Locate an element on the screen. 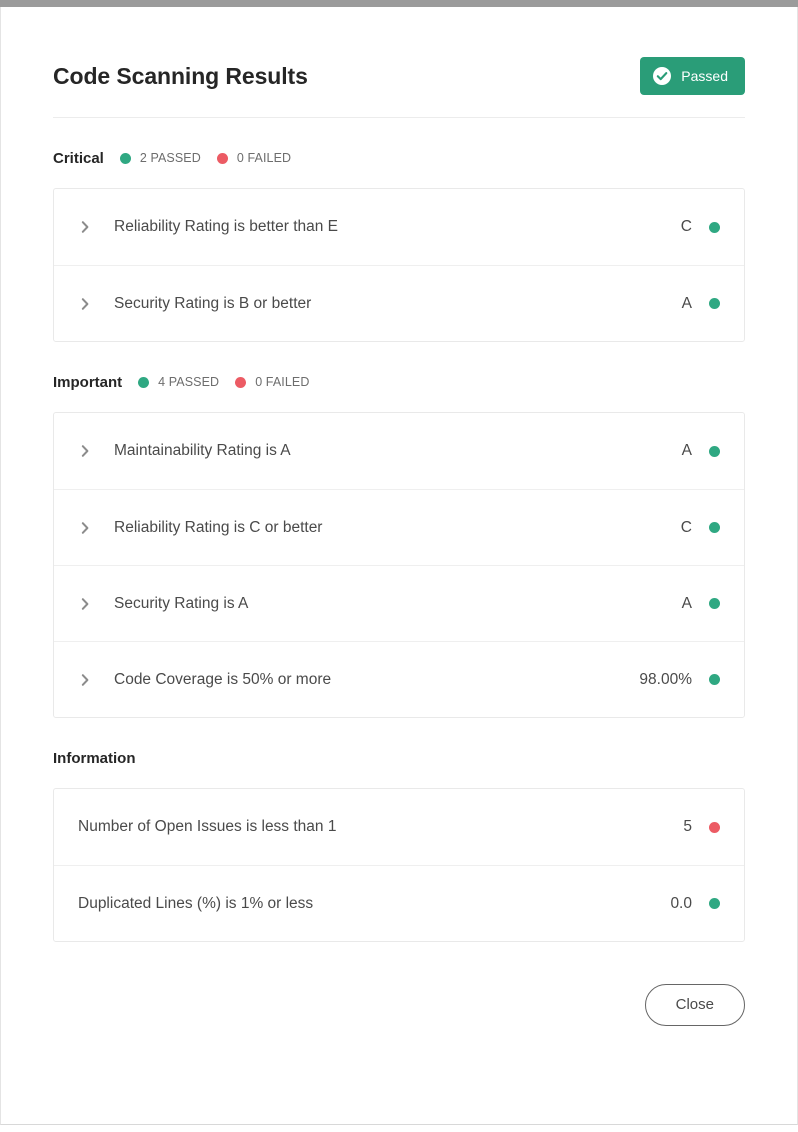 The height and width of the screenshot is (1132, 798). condition-row-expandable: Reliability Rating is better than E C is located at coordinates (399, 227).